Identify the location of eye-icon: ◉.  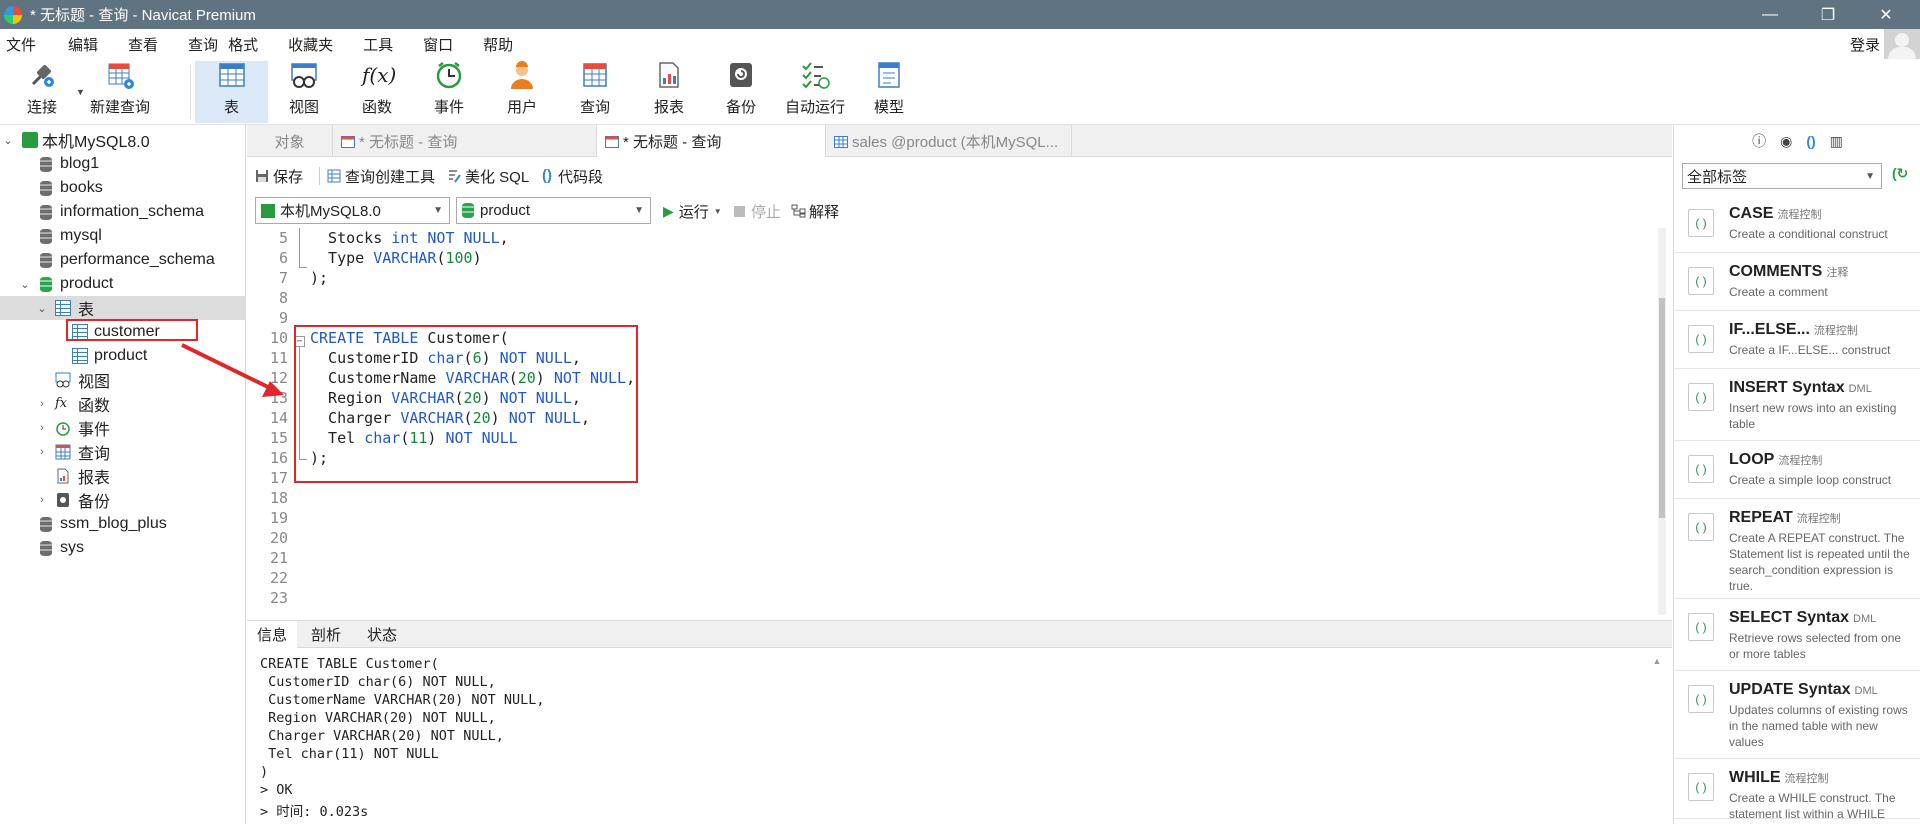
(1786, 141).